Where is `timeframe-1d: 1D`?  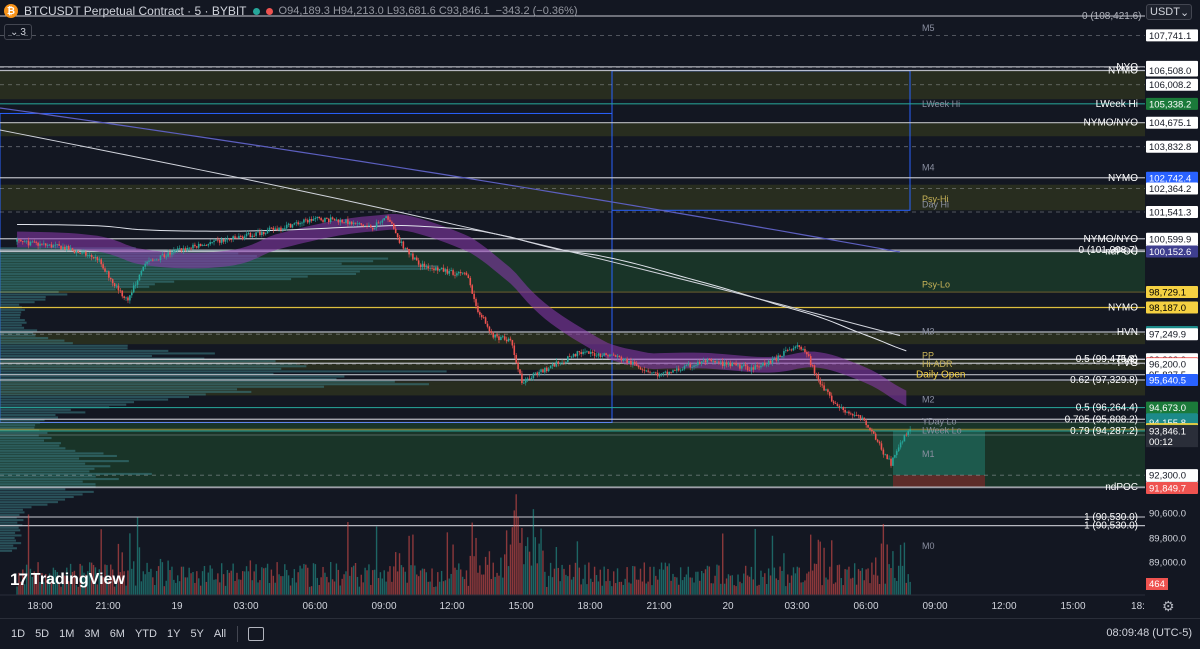 timeframe-1d: 1D is located at coordinates (18, 634).